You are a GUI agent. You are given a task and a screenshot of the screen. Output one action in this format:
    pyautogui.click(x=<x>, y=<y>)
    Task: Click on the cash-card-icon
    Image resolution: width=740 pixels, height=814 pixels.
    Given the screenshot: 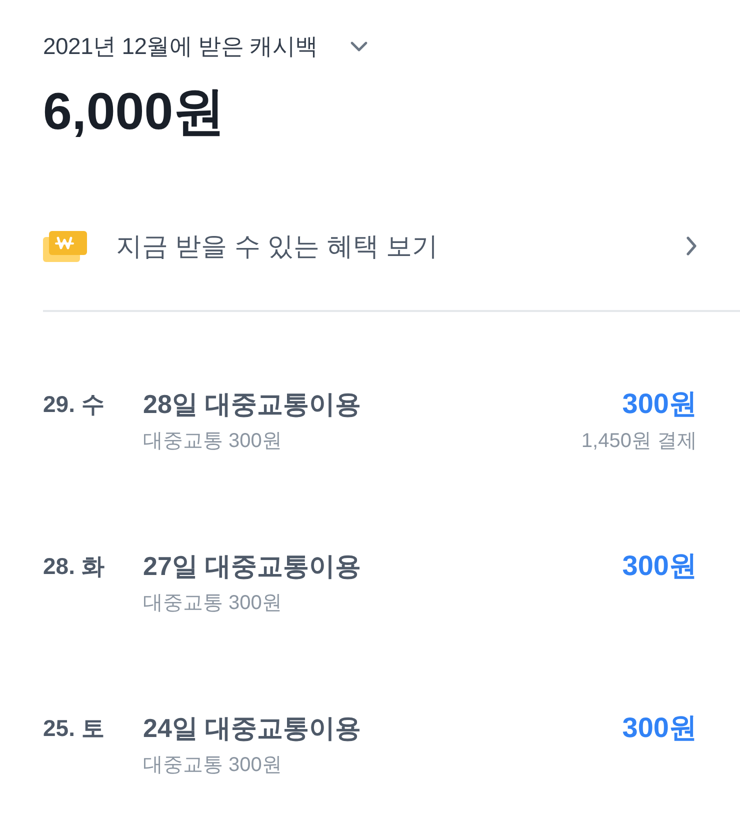 What is the action you would take?
    pyautogui.click(x=65, y=246)
    